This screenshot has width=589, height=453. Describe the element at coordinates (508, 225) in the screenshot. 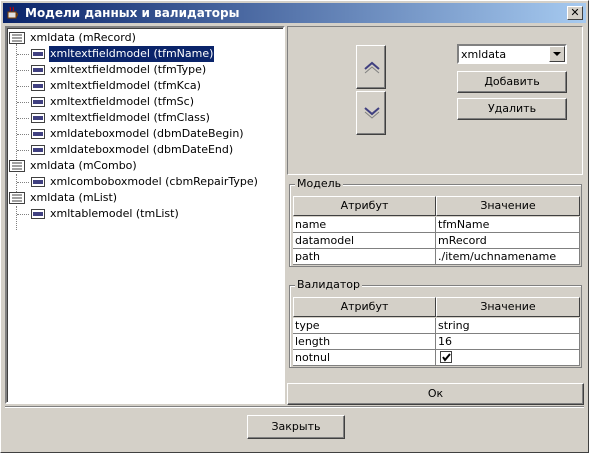

I see `model-cell-value: tfmName` at that location.